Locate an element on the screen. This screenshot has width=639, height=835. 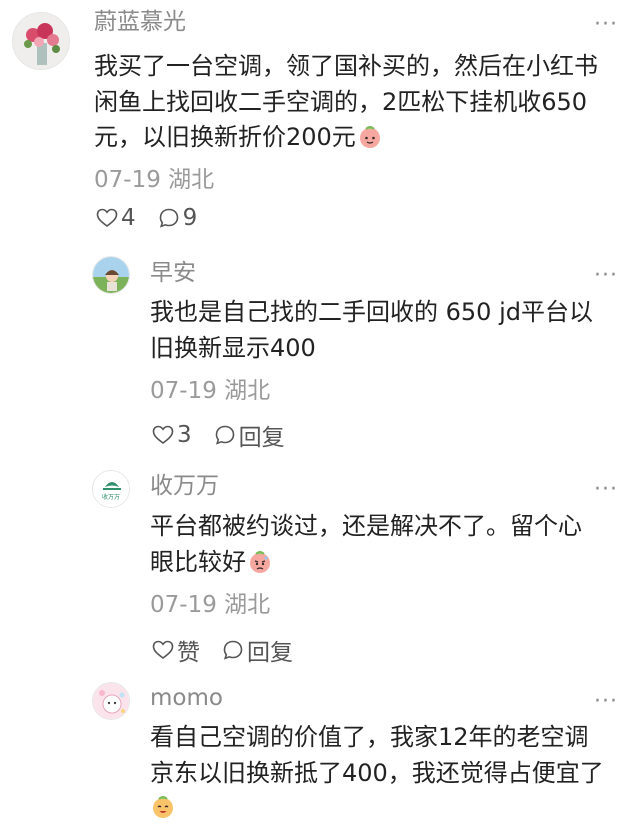
username: 早安 is located at coordinates (173, 273).